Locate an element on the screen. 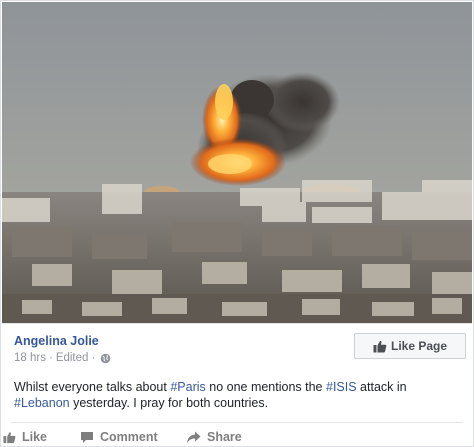  globe-icon is located at coordinates (105, 358).